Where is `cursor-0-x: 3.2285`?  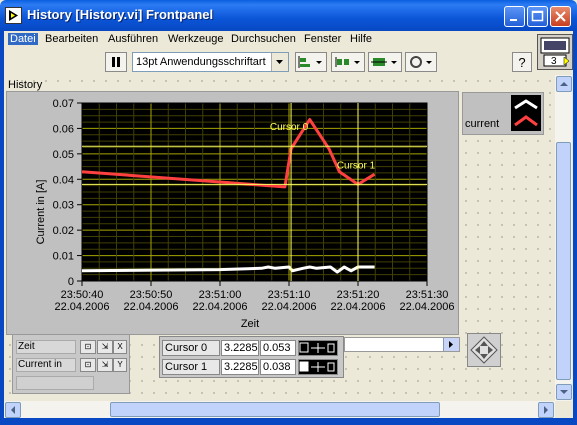
cursor-0-x: 3.2285 is located at coordinates (240, 348).